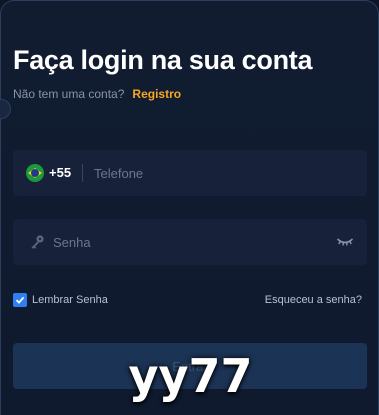 The height and width of the screenshot is (415, 379). I want to click on remember-label: Lembrar Senha, so click(70, 300).